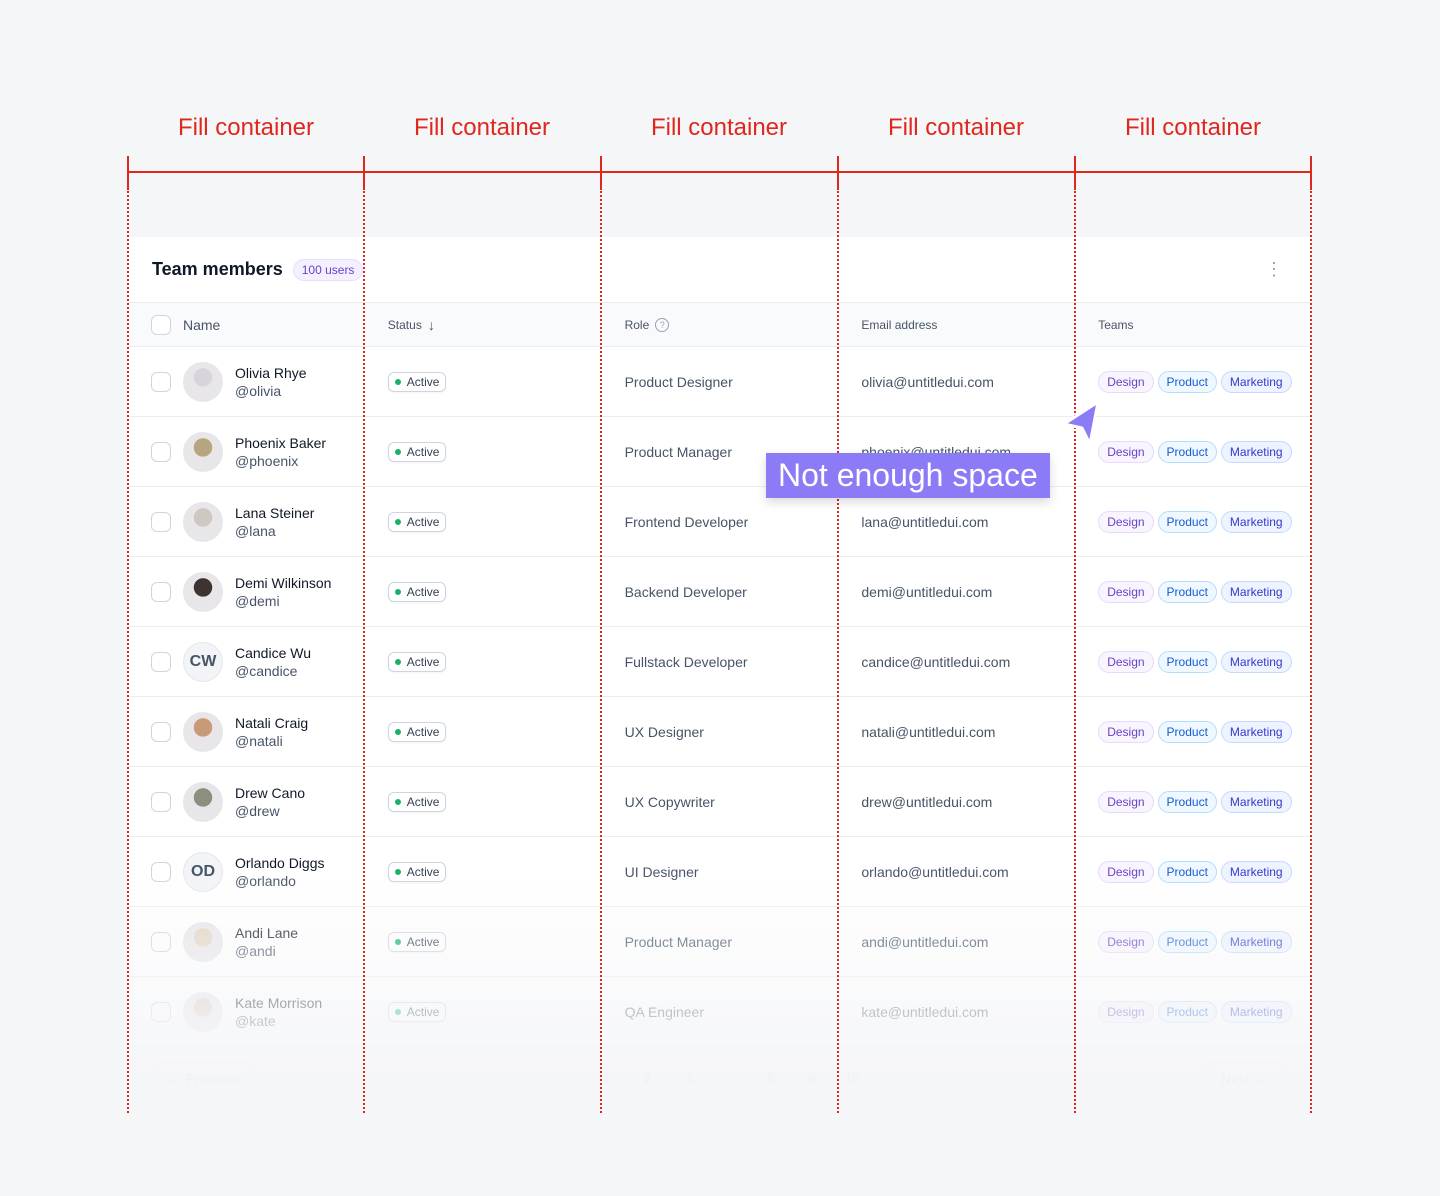 Image resolution: width=1440 pixels, height=1196 pixels. Describe the element at coordinates (661, 871) in the screenshot. I see `role-cell: UI Designer` at that location.